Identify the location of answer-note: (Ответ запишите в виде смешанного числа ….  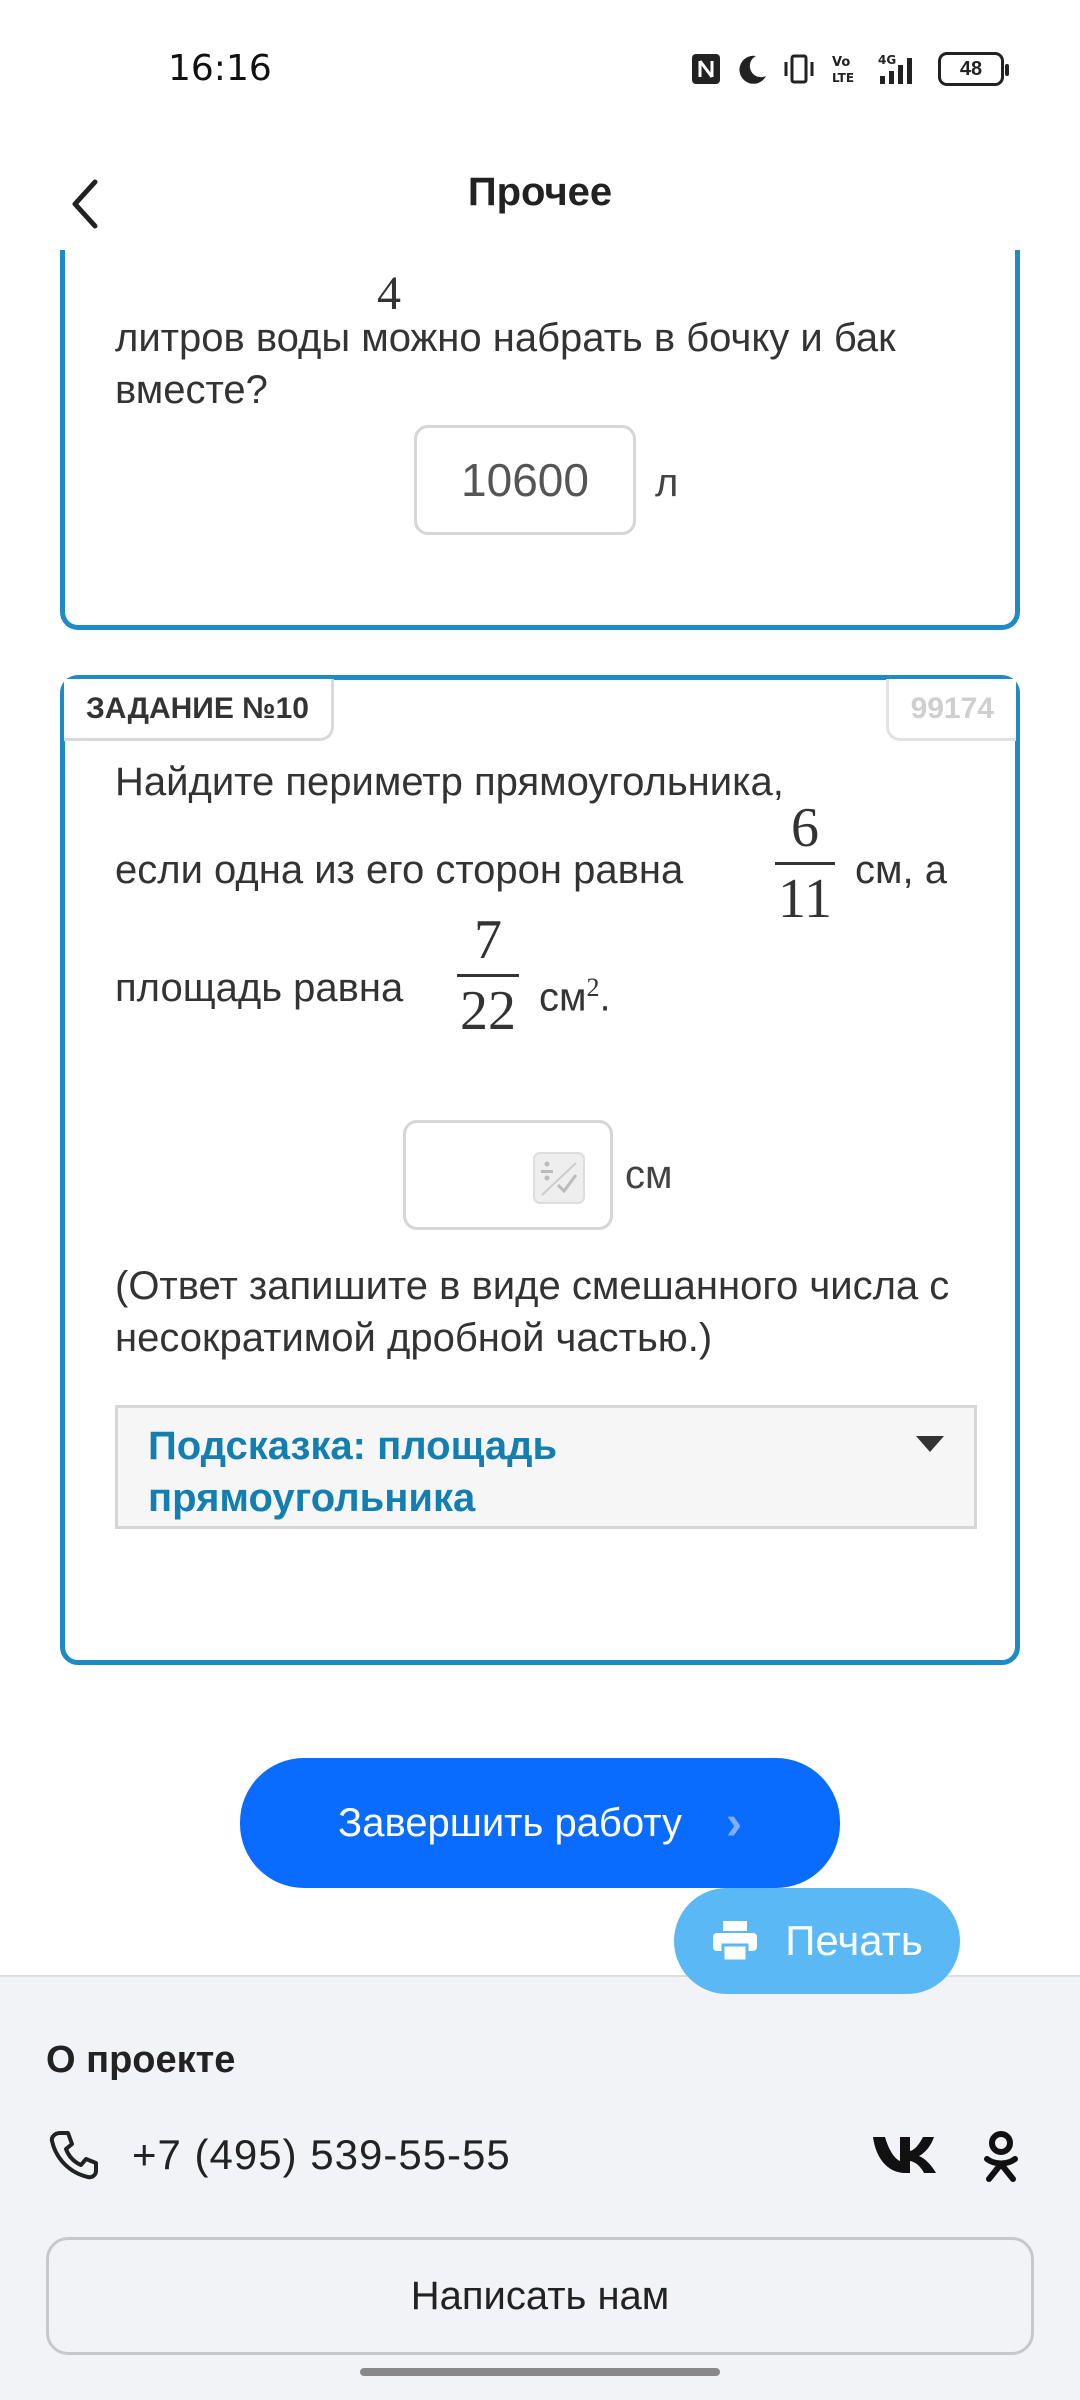
(532, 1312).